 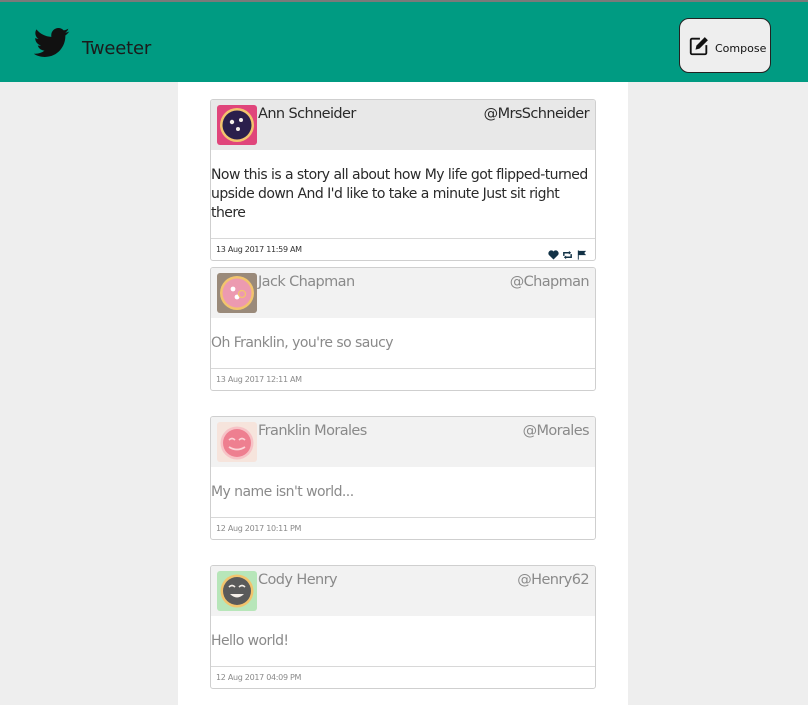 I want to click on tweet-author-handle: @Henry62, so click(x=553, y=580).